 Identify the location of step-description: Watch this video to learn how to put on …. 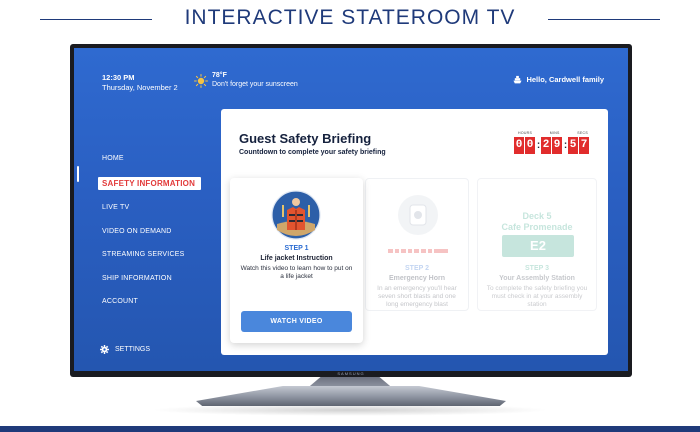
(296, 272).